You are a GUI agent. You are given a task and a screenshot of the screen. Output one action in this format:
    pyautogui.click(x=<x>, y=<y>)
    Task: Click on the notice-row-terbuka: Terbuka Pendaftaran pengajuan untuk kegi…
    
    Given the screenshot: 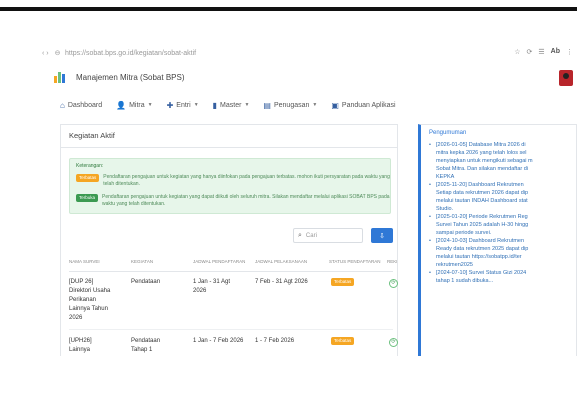 What is the action you would take?
    pyautogui.click(x=233, y=201)
    